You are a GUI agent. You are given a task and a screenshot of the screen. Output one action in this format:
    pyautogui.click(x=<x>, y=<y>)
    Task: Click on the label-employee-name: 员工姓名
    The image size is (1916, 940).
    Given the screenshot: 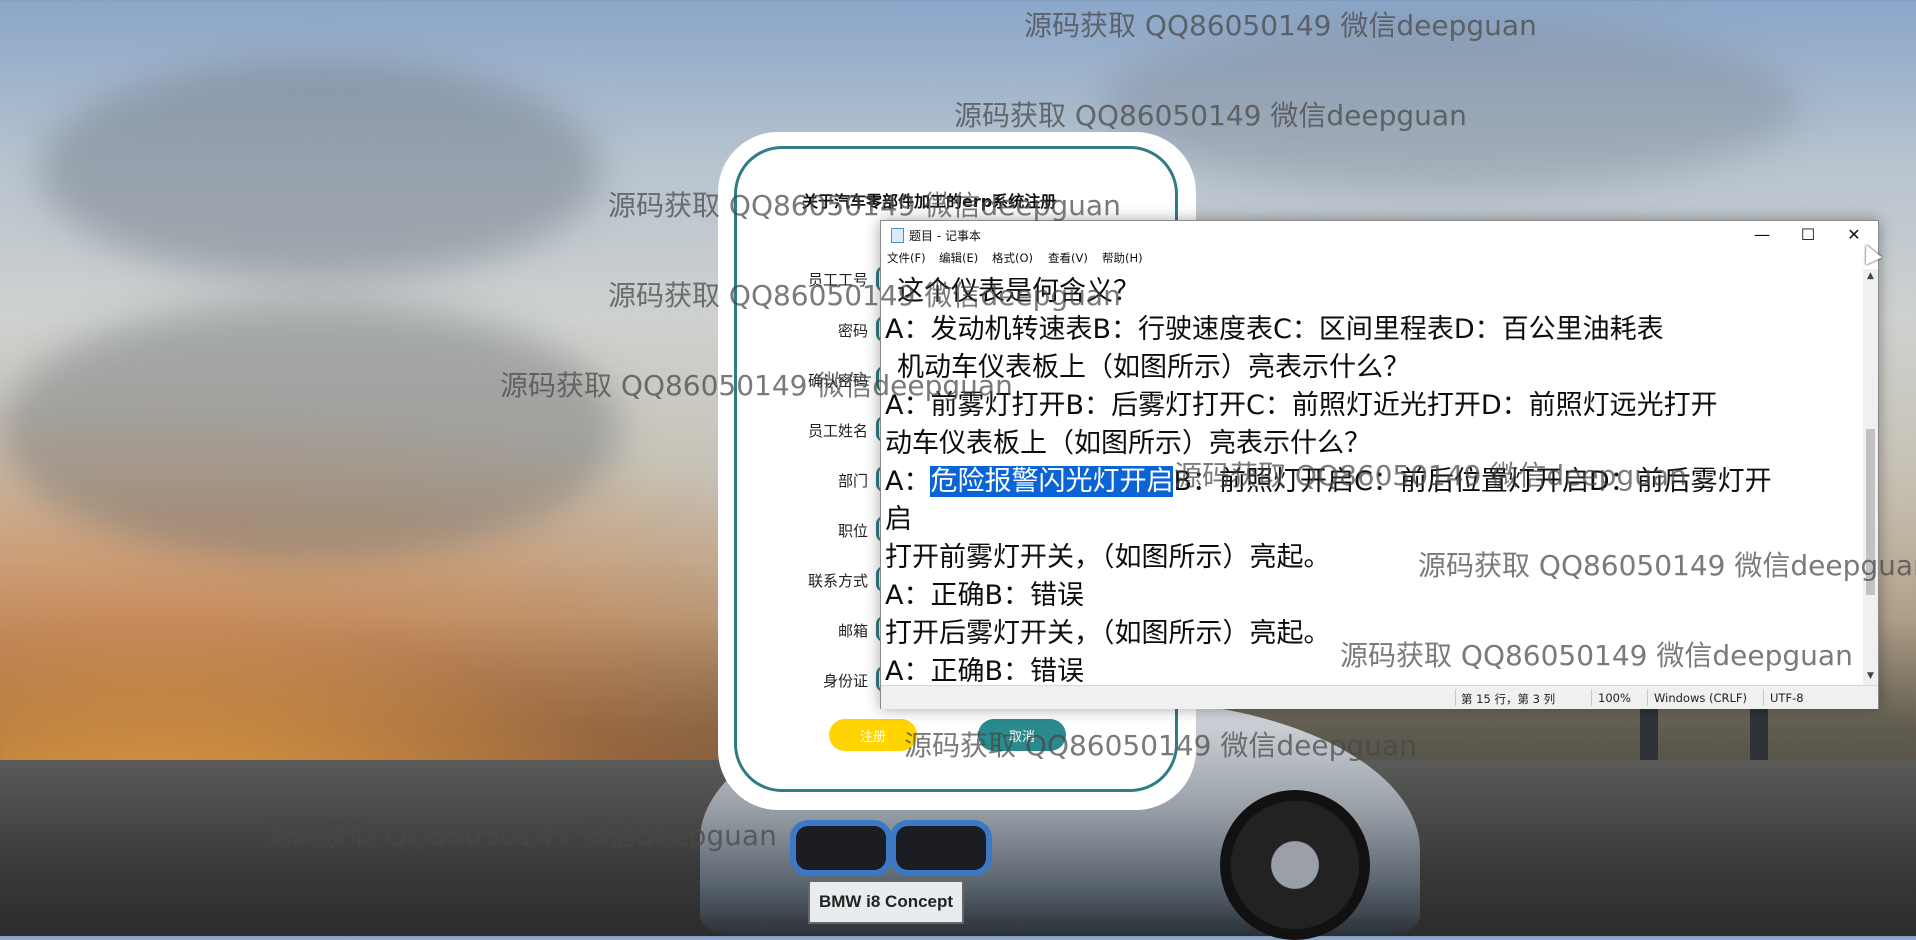 What is the action you would take?
    pyautogui.click(x=837, y=431)
    